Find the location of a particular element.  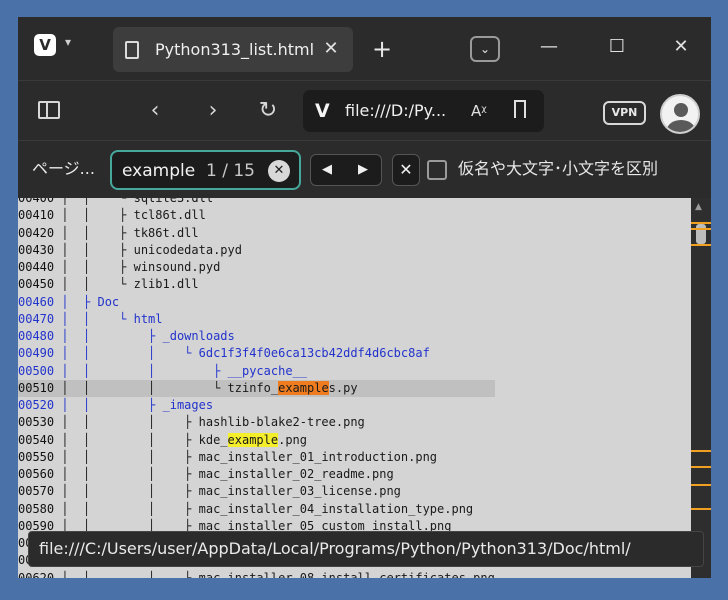

reload-button: ↻ is located at coordinates (268, 111).